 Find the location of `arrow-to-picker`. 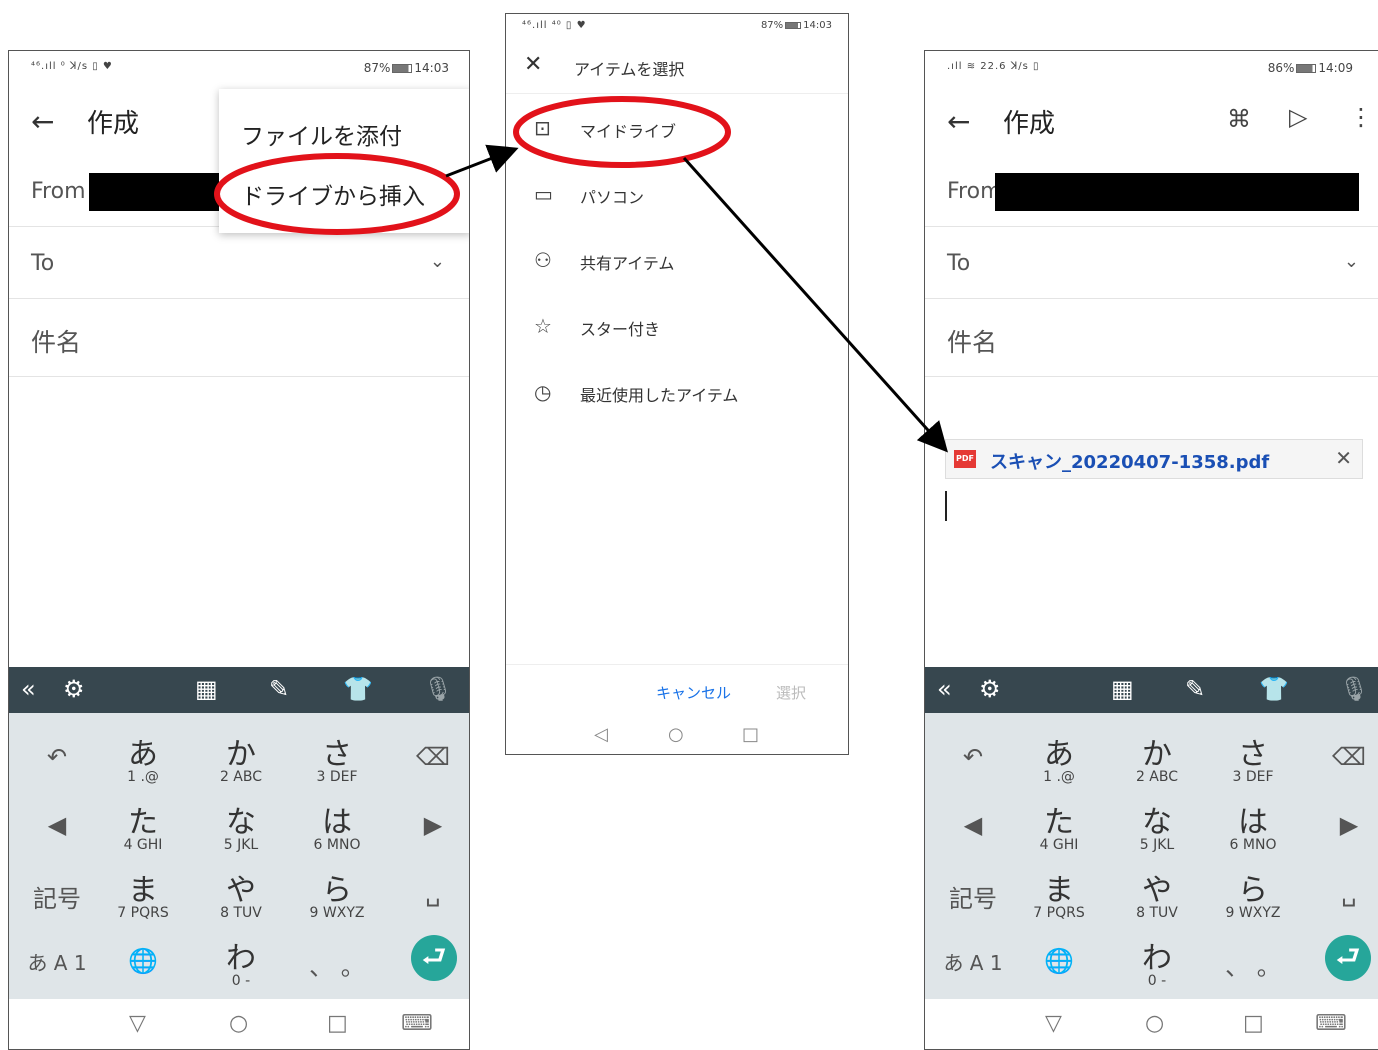

arrow-to-picker is located at coordinates (482, 161).